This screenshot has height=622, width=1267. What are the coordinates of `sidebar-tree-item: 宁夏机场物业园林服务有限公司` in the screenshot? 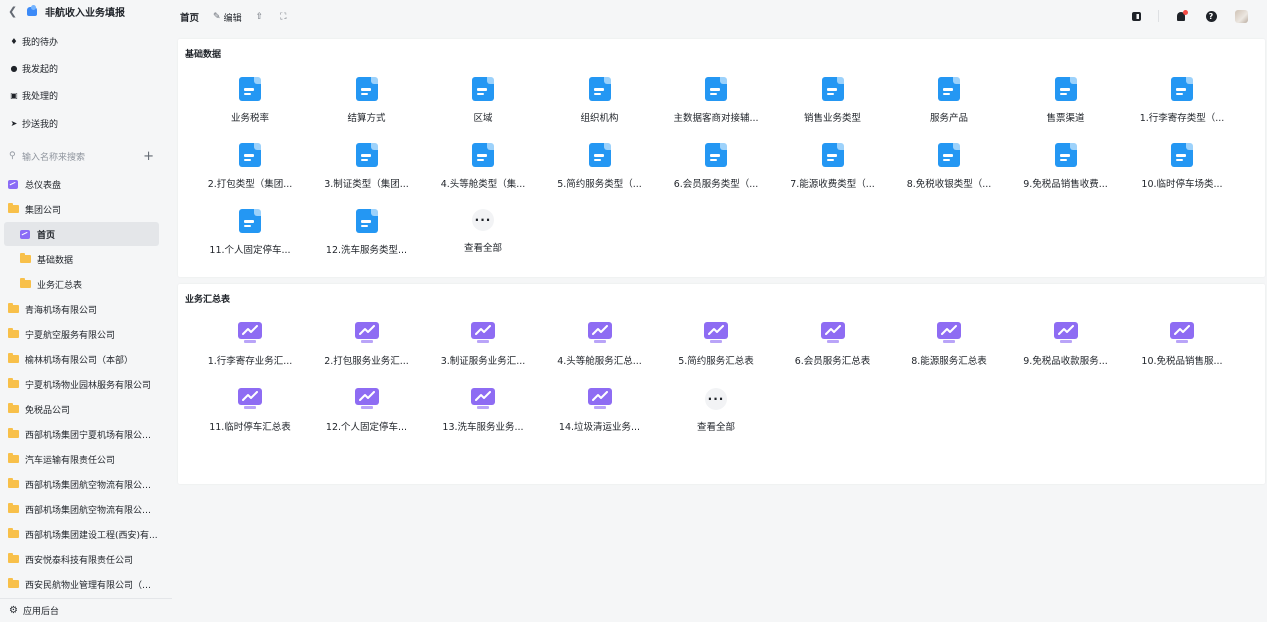 It's located at (81, 384).